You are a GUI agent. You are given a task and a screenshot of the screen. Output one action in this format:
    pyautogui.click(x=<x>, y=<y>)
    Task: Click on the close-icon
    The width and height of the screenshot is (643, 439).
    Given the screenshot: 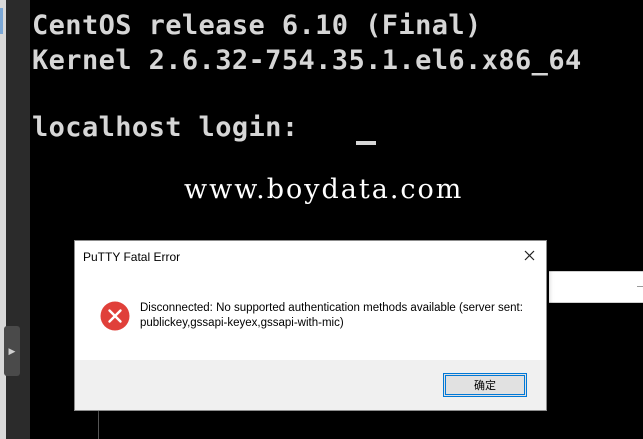 What is the action you would take?
    pyautogui.click(x=529, y=255)
    